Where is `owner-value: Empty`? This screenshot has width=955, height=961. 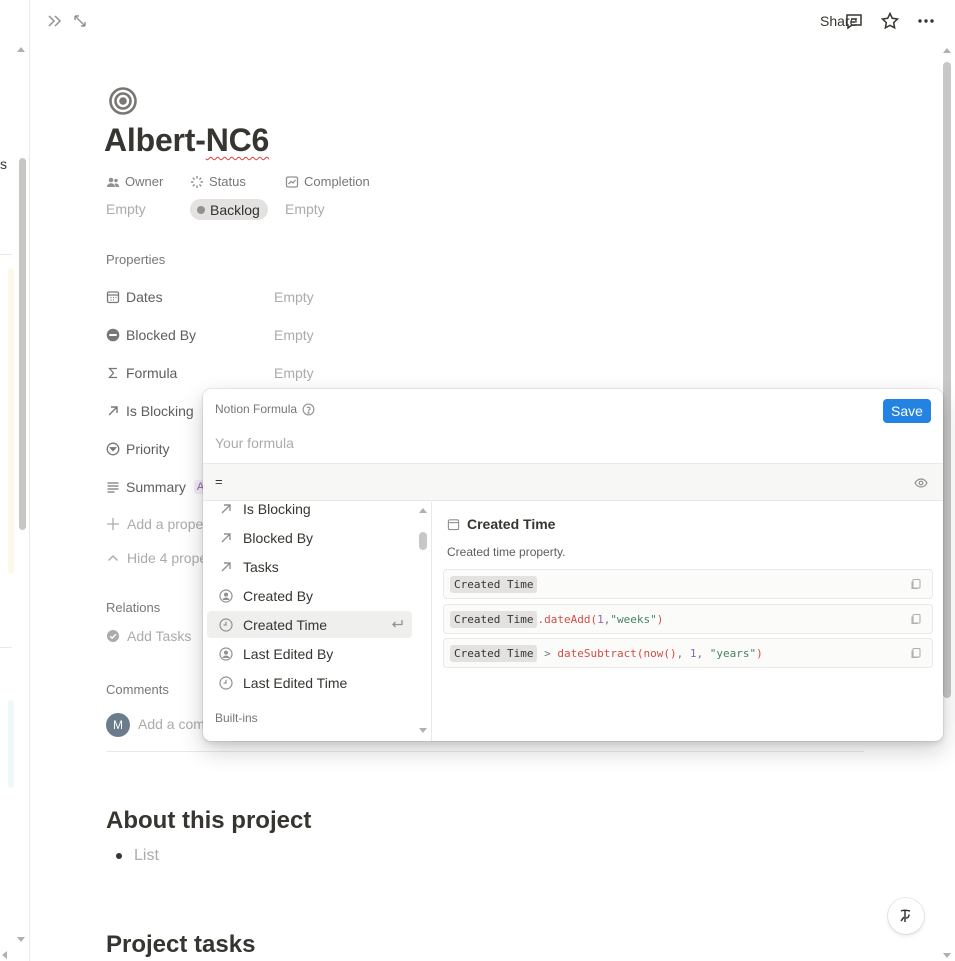
owner-value: Empty is located at coordinates (126, 209).